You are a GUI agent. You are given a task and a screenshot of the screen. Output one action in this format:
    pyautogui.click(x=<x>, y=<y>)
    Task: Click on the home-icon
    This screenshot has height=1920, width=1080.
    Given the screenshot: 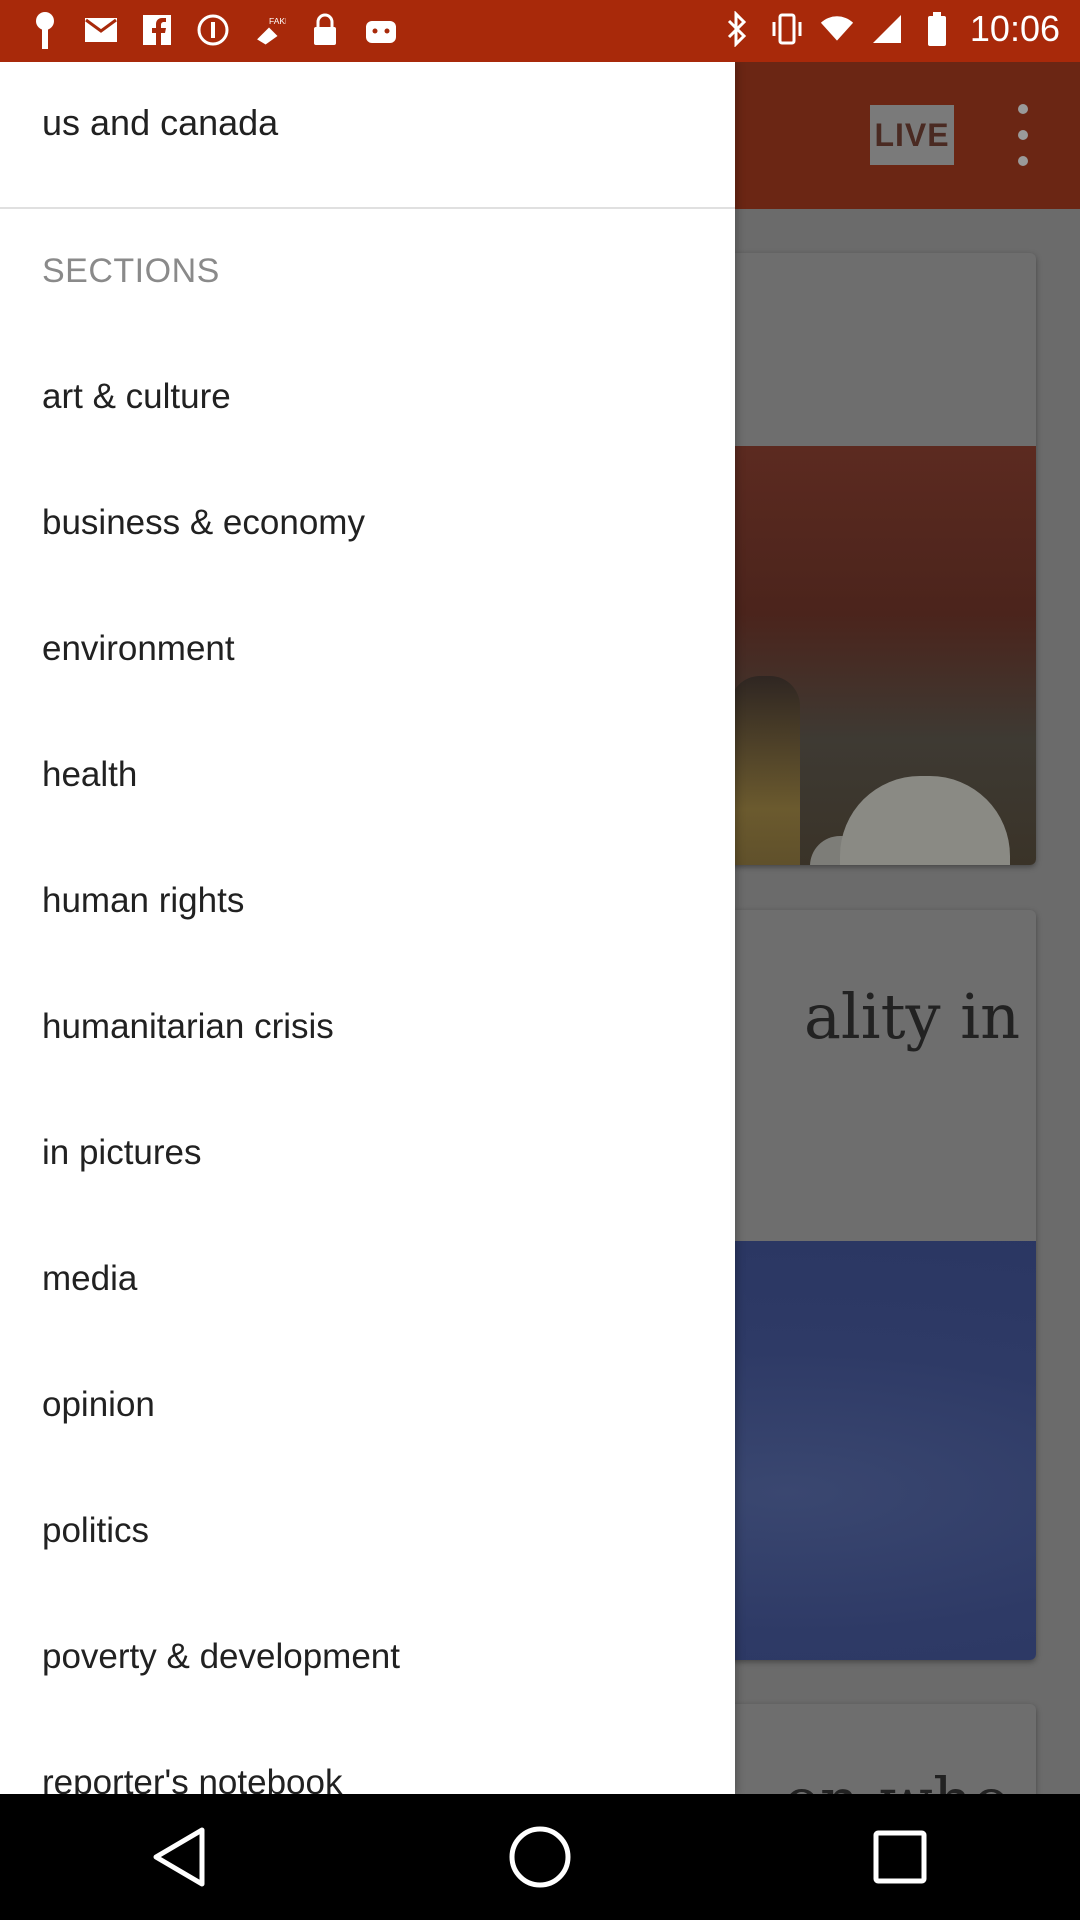 What is the action you would take?
    pyautogui.click(x=540, y=1857)
    